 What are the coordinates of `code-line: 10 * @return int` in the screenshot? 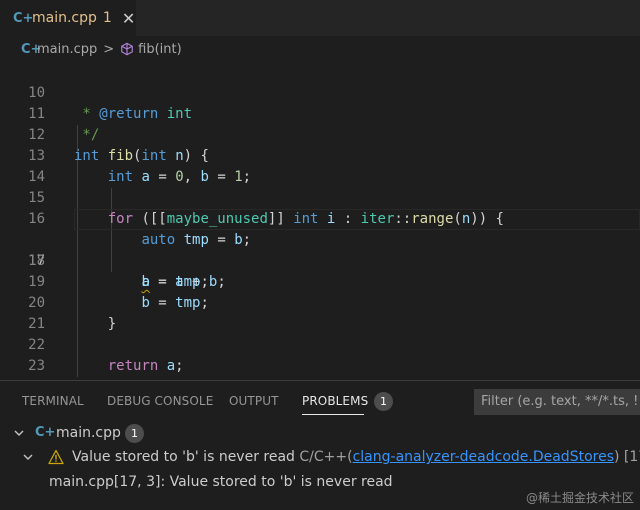 It's located at (320, 92).